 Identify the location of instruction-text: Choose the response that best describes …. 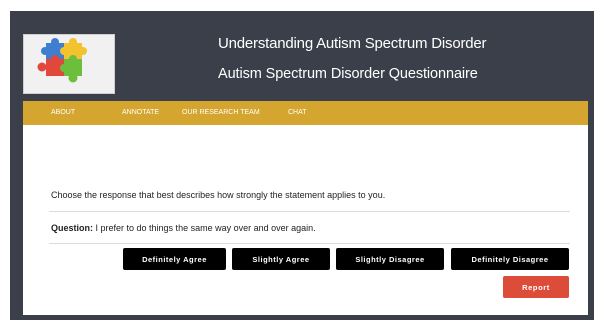
(218, 195).